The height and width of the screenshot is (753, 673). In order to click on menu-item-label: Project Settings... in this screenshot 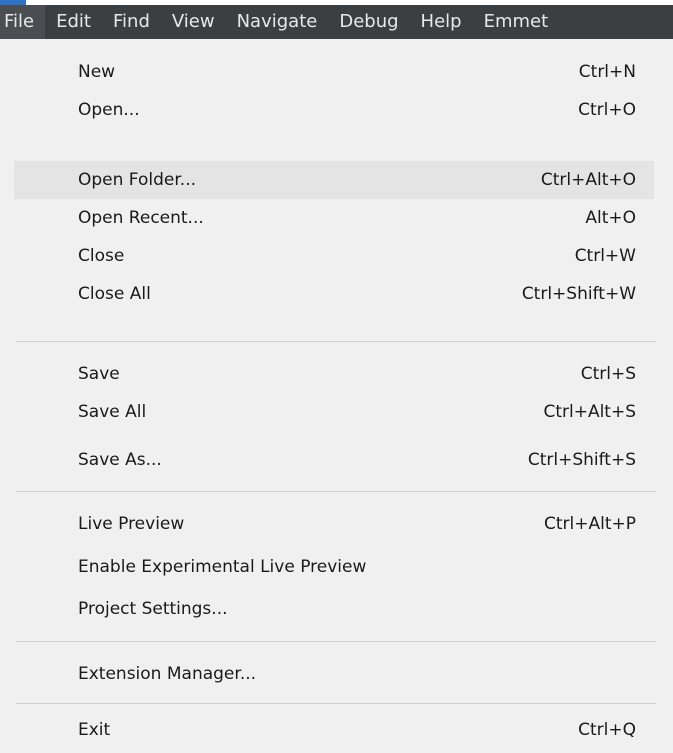, I will do `click(153, 609)`.